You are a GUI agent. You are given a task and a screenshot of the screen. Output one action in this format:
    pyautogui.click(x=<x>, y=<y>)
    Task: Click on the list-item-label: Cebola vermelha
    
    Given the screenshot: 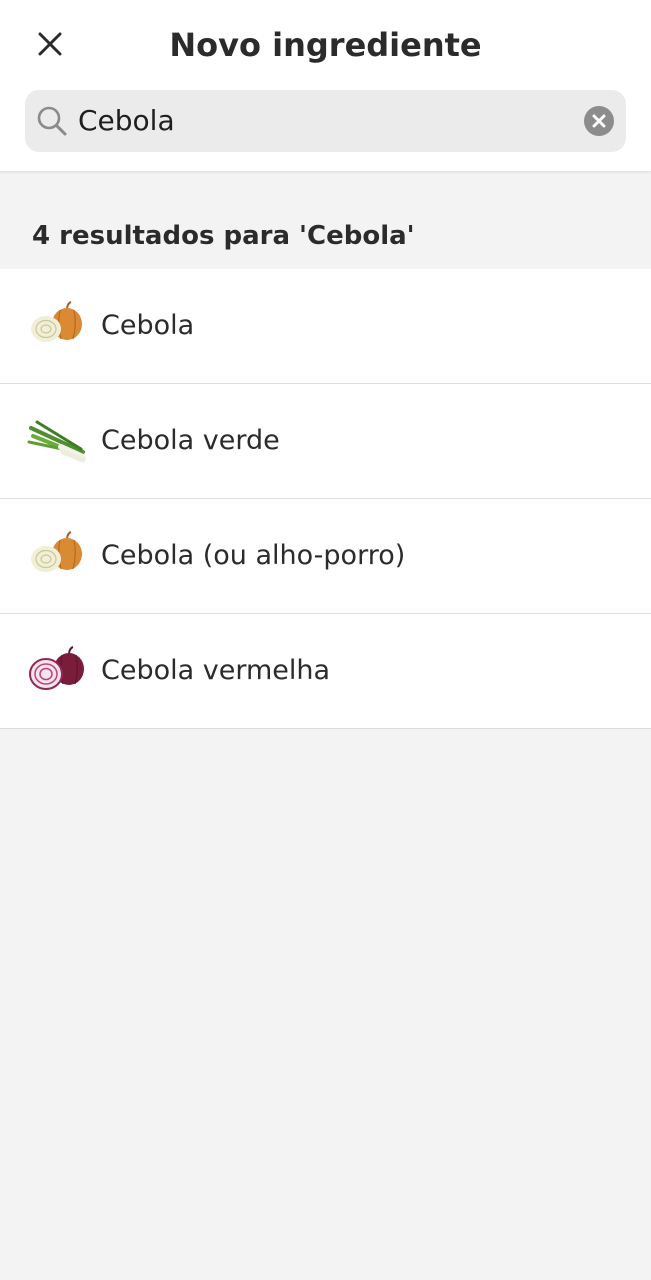 What is the action you would take?
    pyautogui.click(x=216, y=670)
    